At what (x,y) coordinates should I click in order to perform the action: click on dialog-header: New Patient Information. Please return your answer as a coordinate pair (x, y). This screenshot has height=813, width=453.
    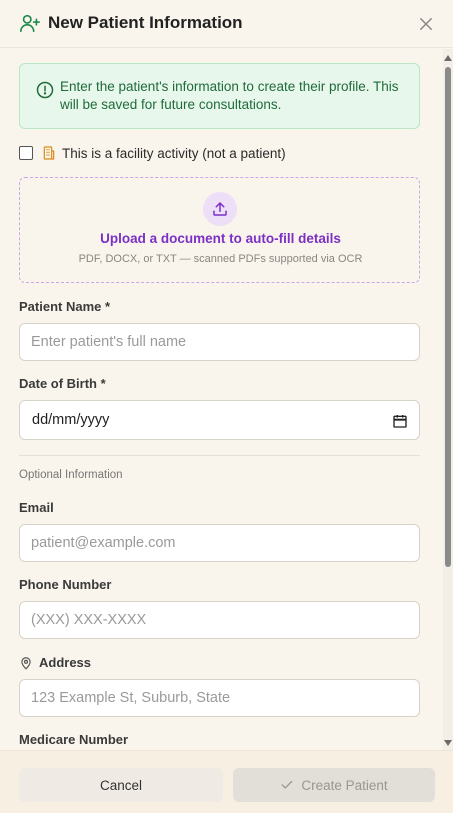
    Looking at the image, I should click on (226, 24).